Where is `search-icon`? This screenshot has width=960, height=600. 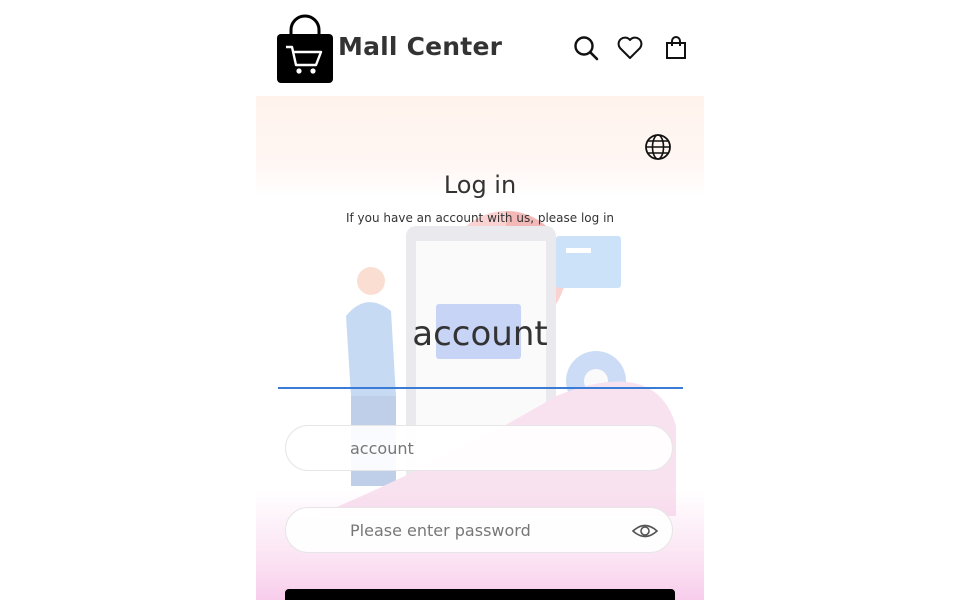
search-icon is located at coordinates (586, 48).